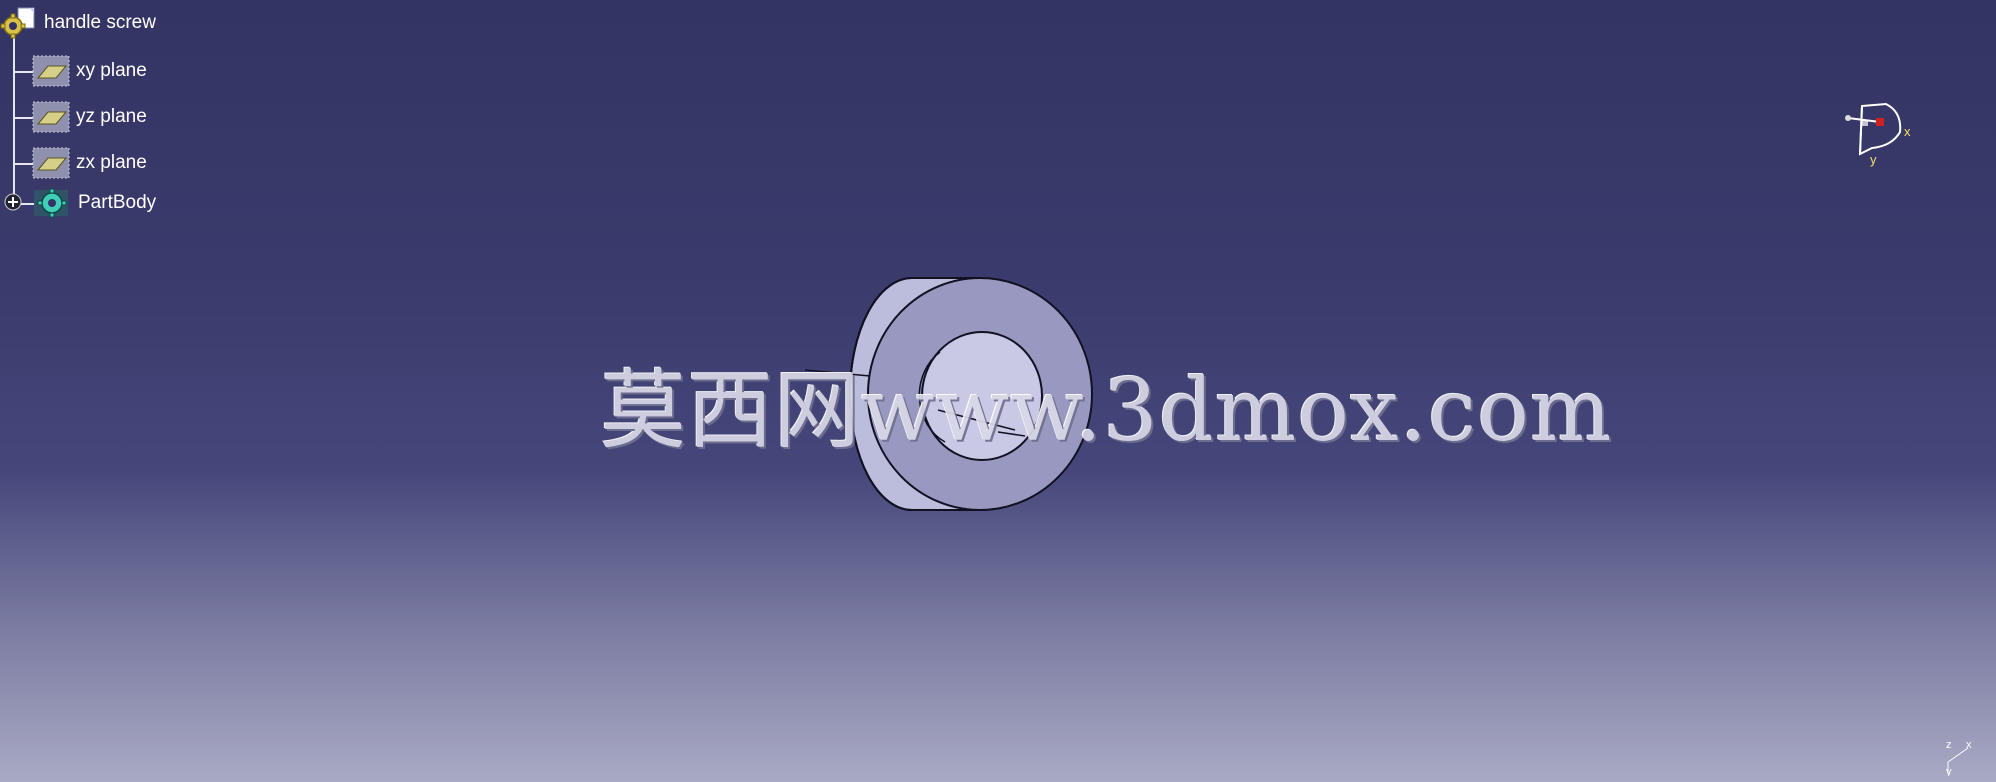 This screenshot has height=782, width=1996. I want to click on axis-z-label: z, so click(1949, 745).